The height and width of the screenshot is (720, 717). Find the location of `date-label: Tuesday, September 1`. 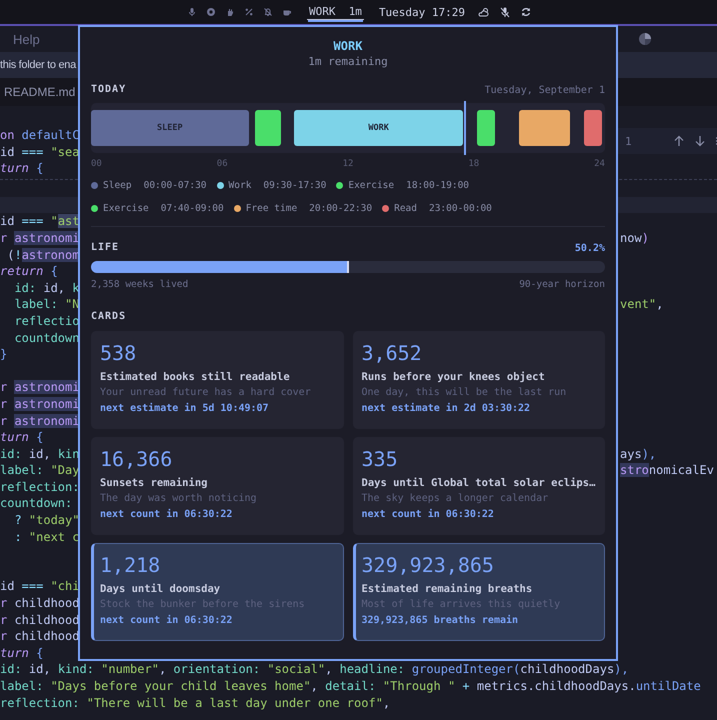

date-label: Tuesday, September 1 is located at coordinates (544, 90).